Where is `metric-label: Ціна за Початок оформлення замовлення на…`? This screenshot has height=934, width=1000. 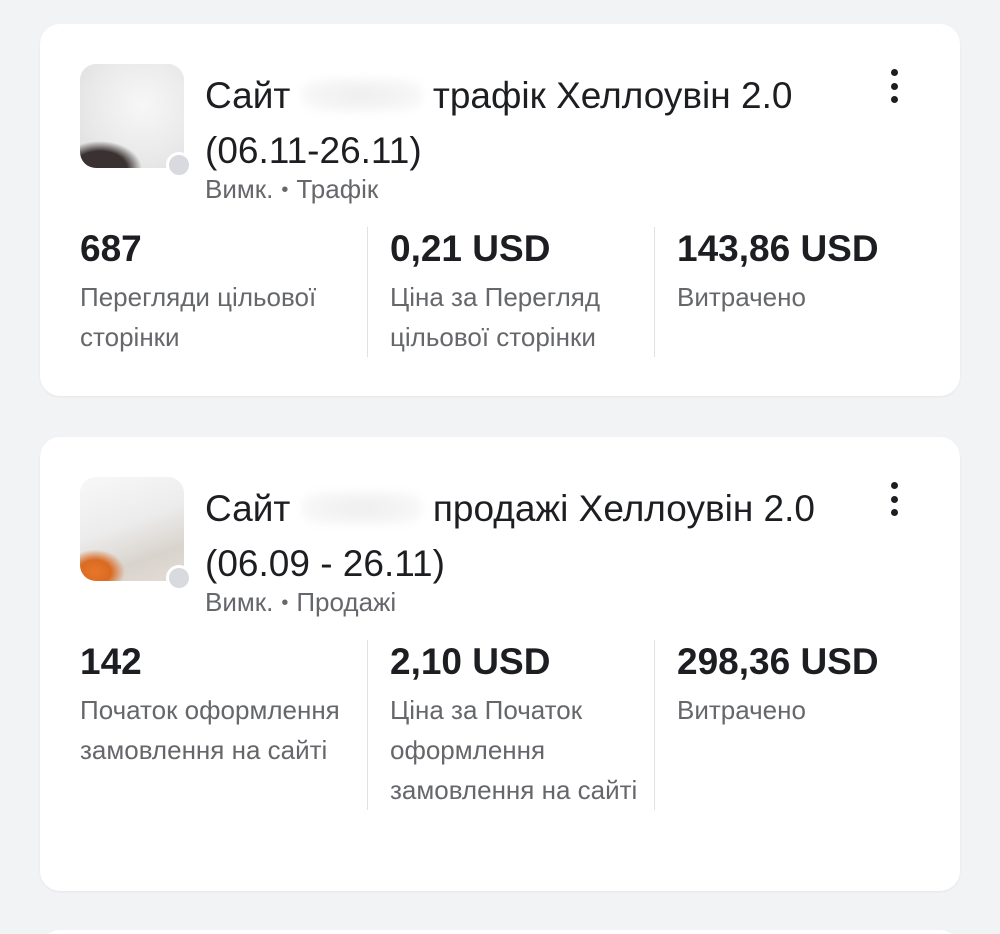
metric-label: Ціна за Початок оформлення замовлення на… is located at coordinates (514, 750).